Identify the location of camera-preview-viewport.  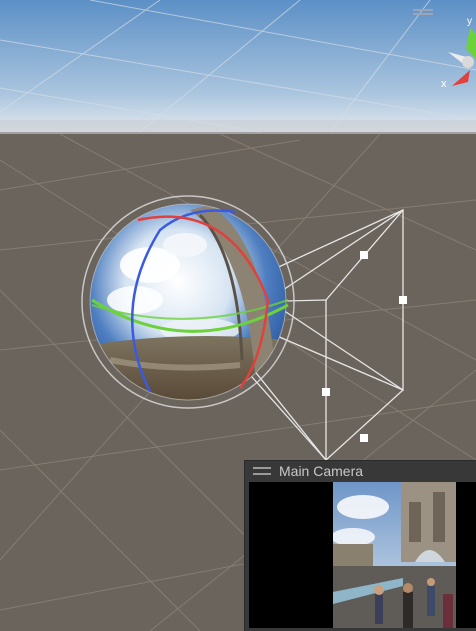
(362, 555).